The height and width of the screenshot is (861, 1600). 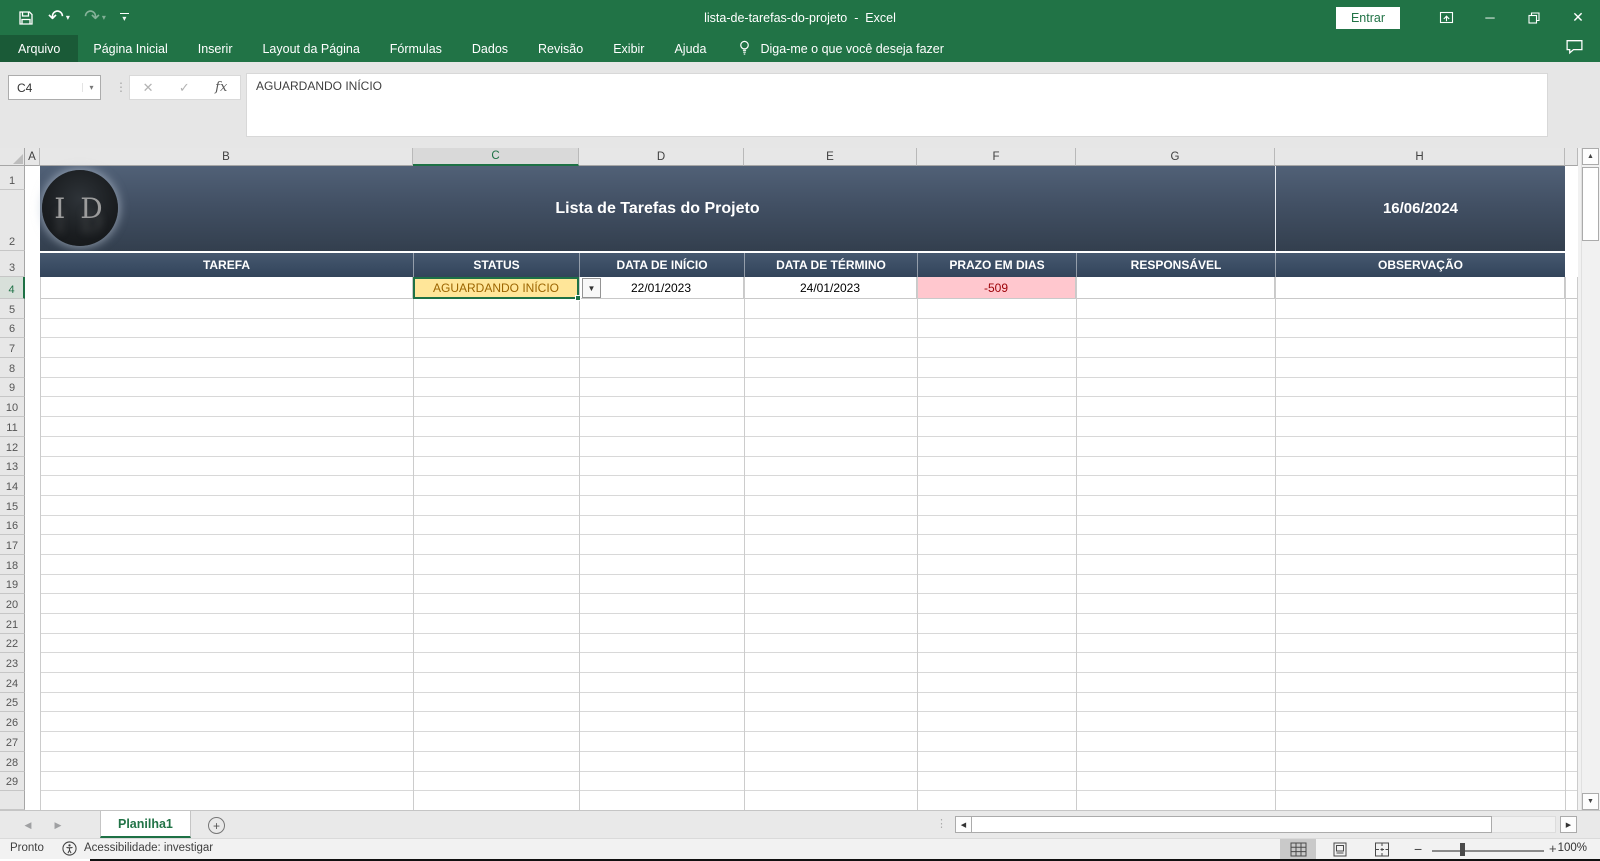 I want to click on save-icon, so click(x=26, y=18).